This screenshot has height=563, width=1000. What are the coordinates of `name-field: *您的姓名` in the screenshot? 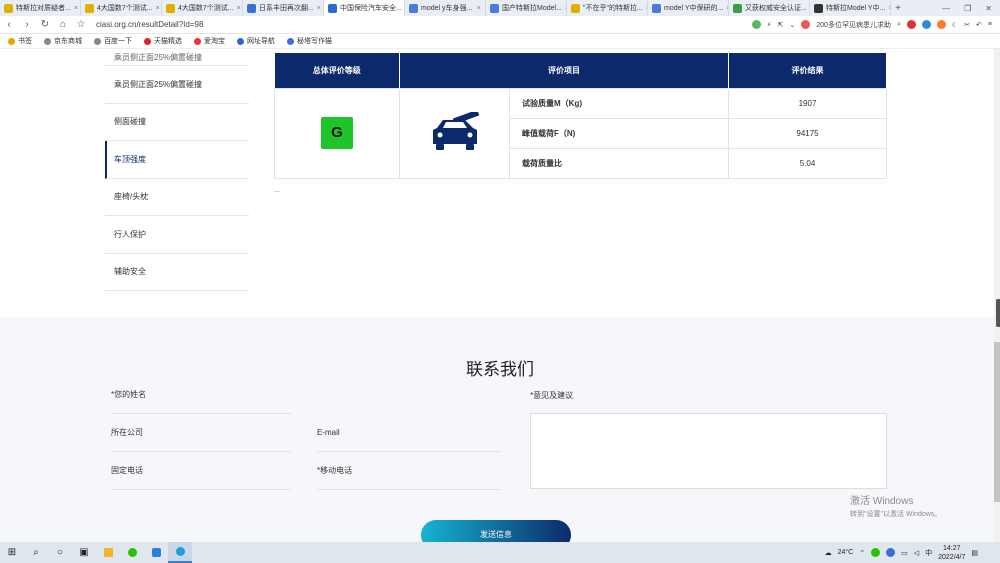 It's located at (201, 395).